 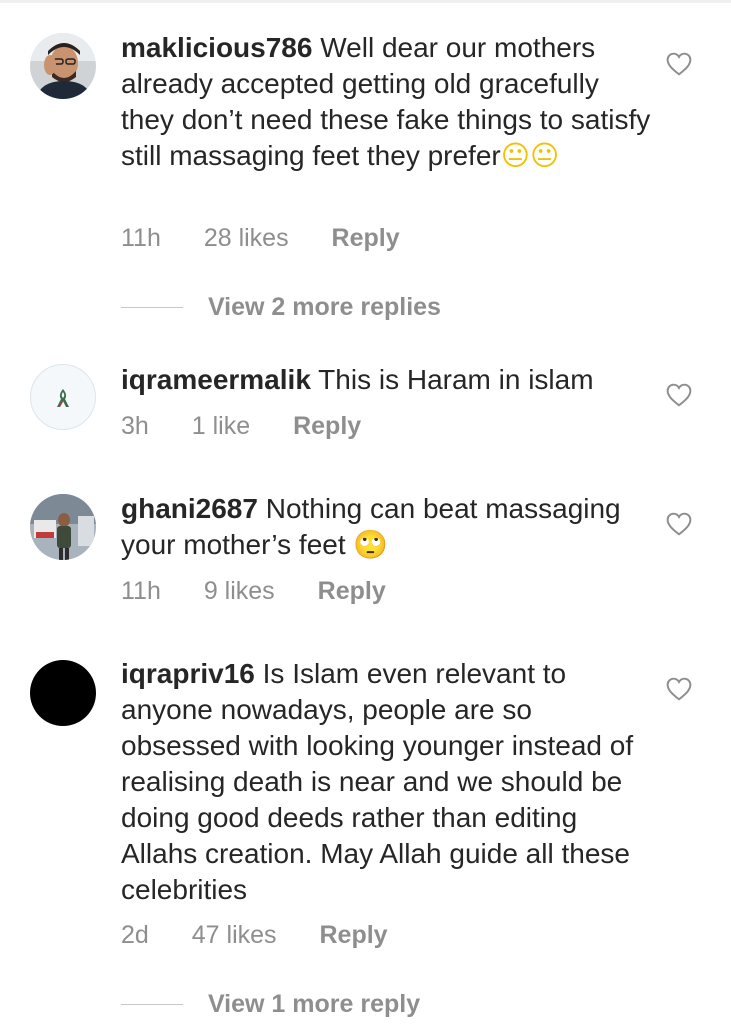 I want to click on comment-meta: 11h 9 likes Reply, so click(x=271, y=591).